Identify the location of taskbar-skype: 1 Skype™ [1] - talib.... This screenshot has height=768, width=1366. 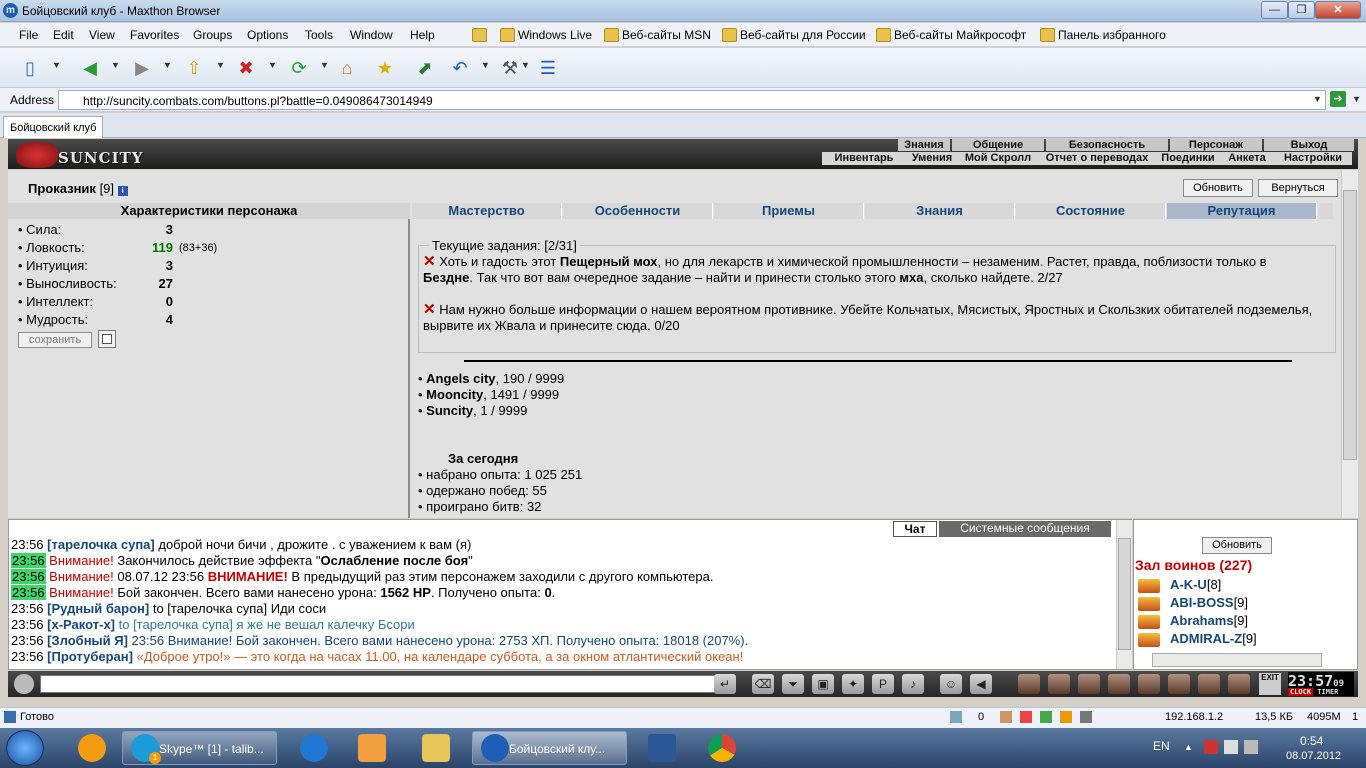
(199, 748).